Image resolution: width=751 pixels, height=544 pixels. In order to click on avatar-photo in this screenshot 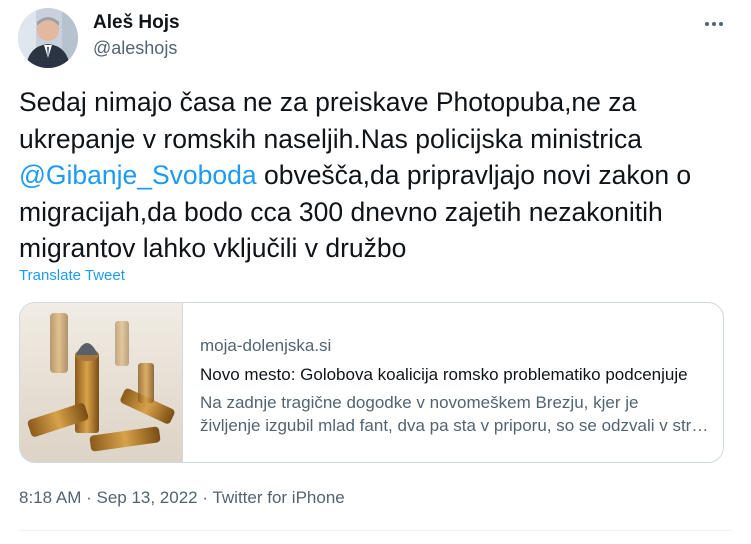, I will do `click(48, 38)`.